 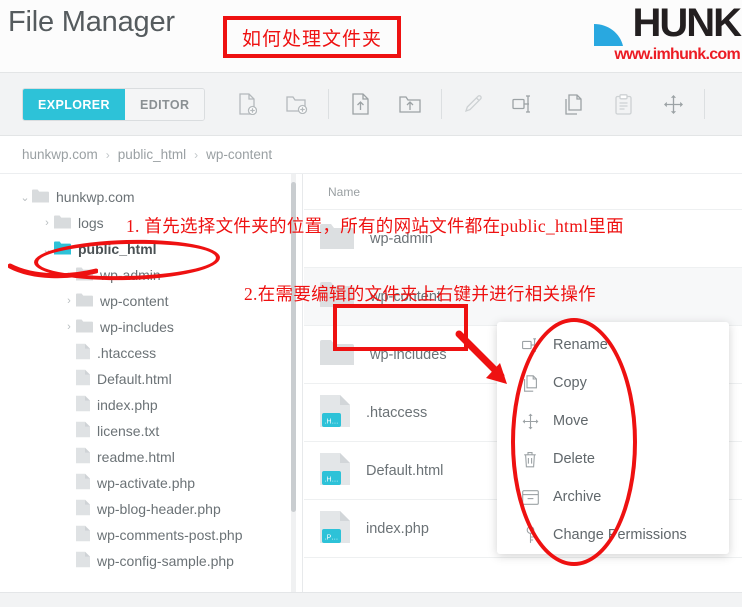 I want to click on file-list-row: wp-admin, so click(x=523, y=239).